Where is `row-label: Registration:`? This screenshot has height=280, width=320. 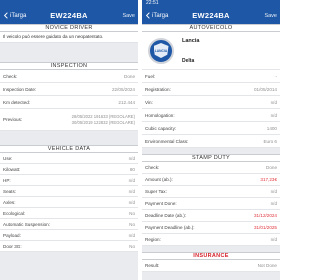 row-label: Registration: is located at coordinates (158, 89).